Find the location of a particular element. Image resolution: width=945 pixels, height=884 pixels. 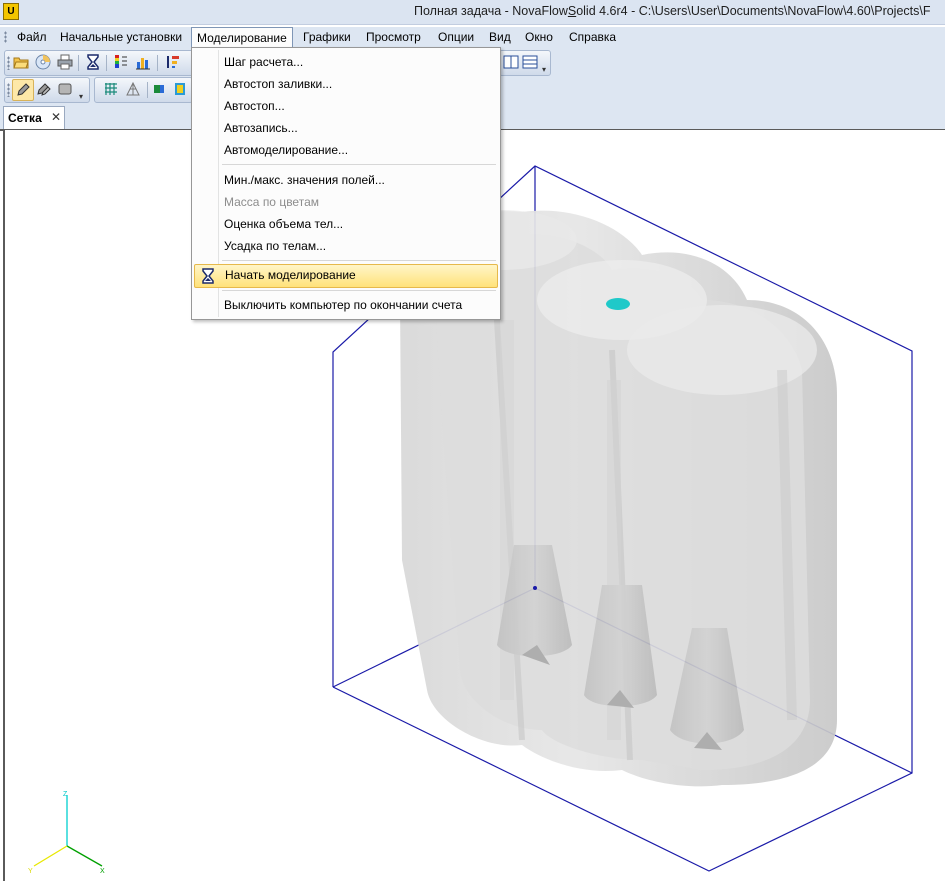

grid-icon is located at coordinates (111, 89).